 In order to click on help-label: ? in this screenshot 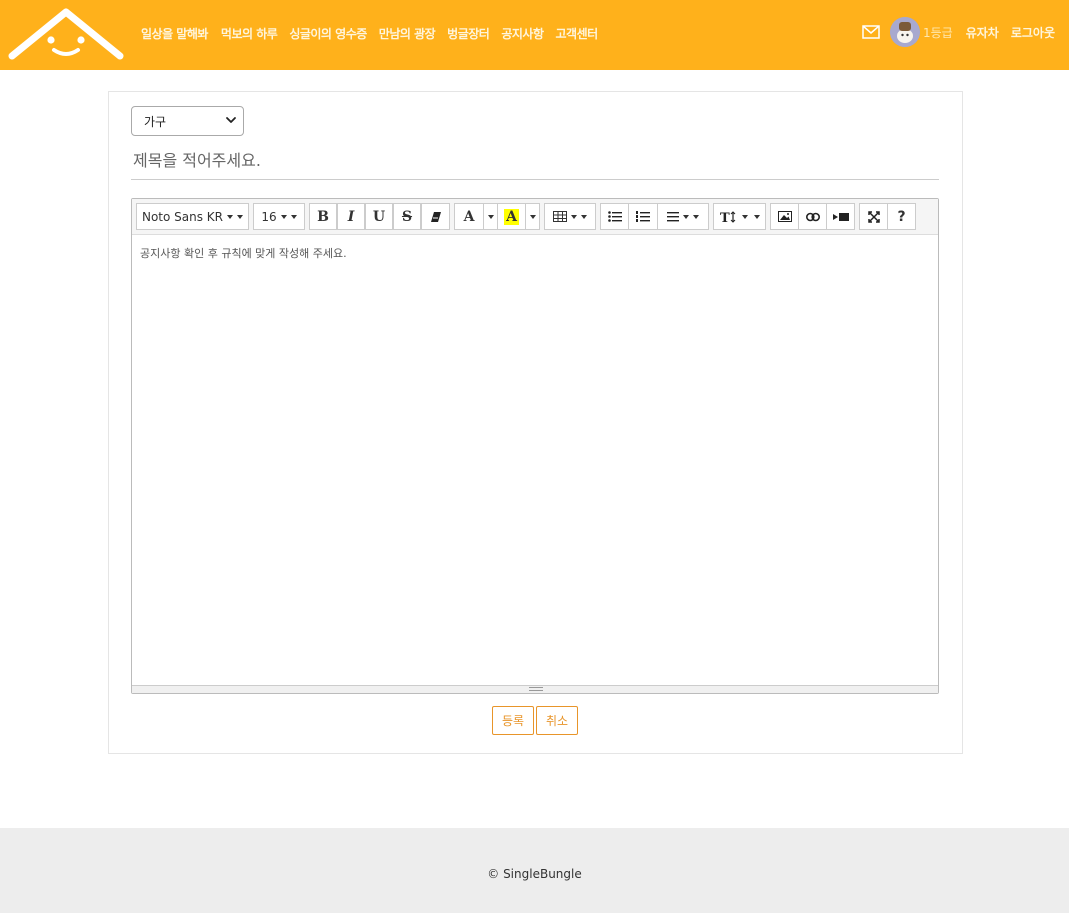, I will do `click(901, 216)`.